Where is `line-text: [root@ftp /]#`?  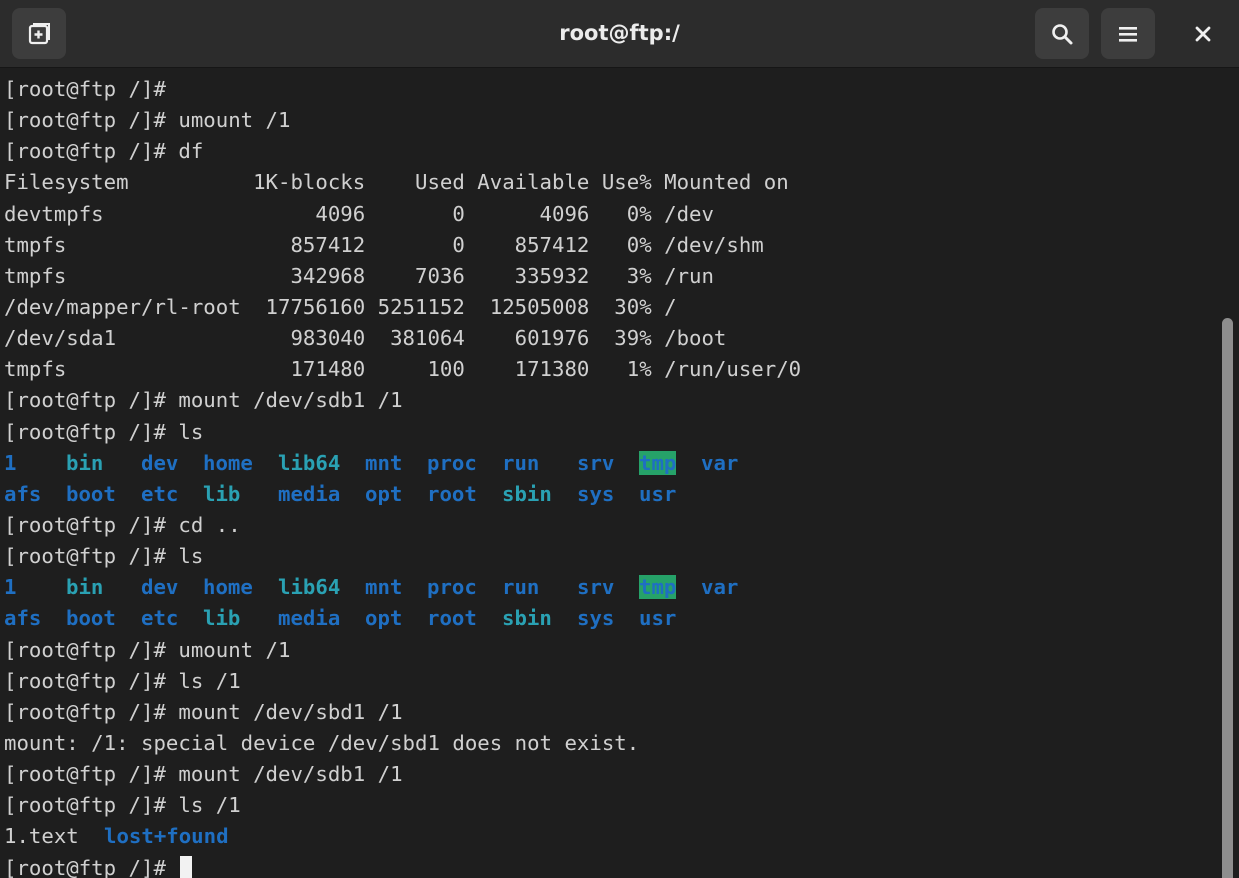
line-text: [root@ftp /]# is located at coordinates (85, 89).